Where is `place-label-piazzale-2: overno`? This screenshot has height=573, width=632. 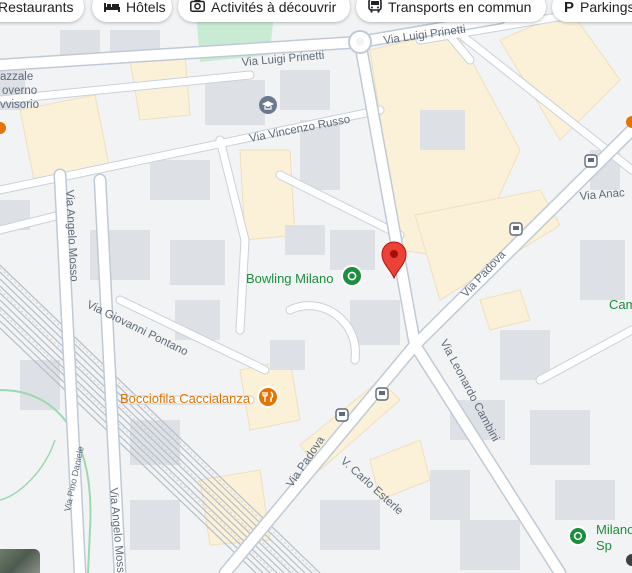 place-label-piazzale-2: overno is located at coordinates (19, 91).